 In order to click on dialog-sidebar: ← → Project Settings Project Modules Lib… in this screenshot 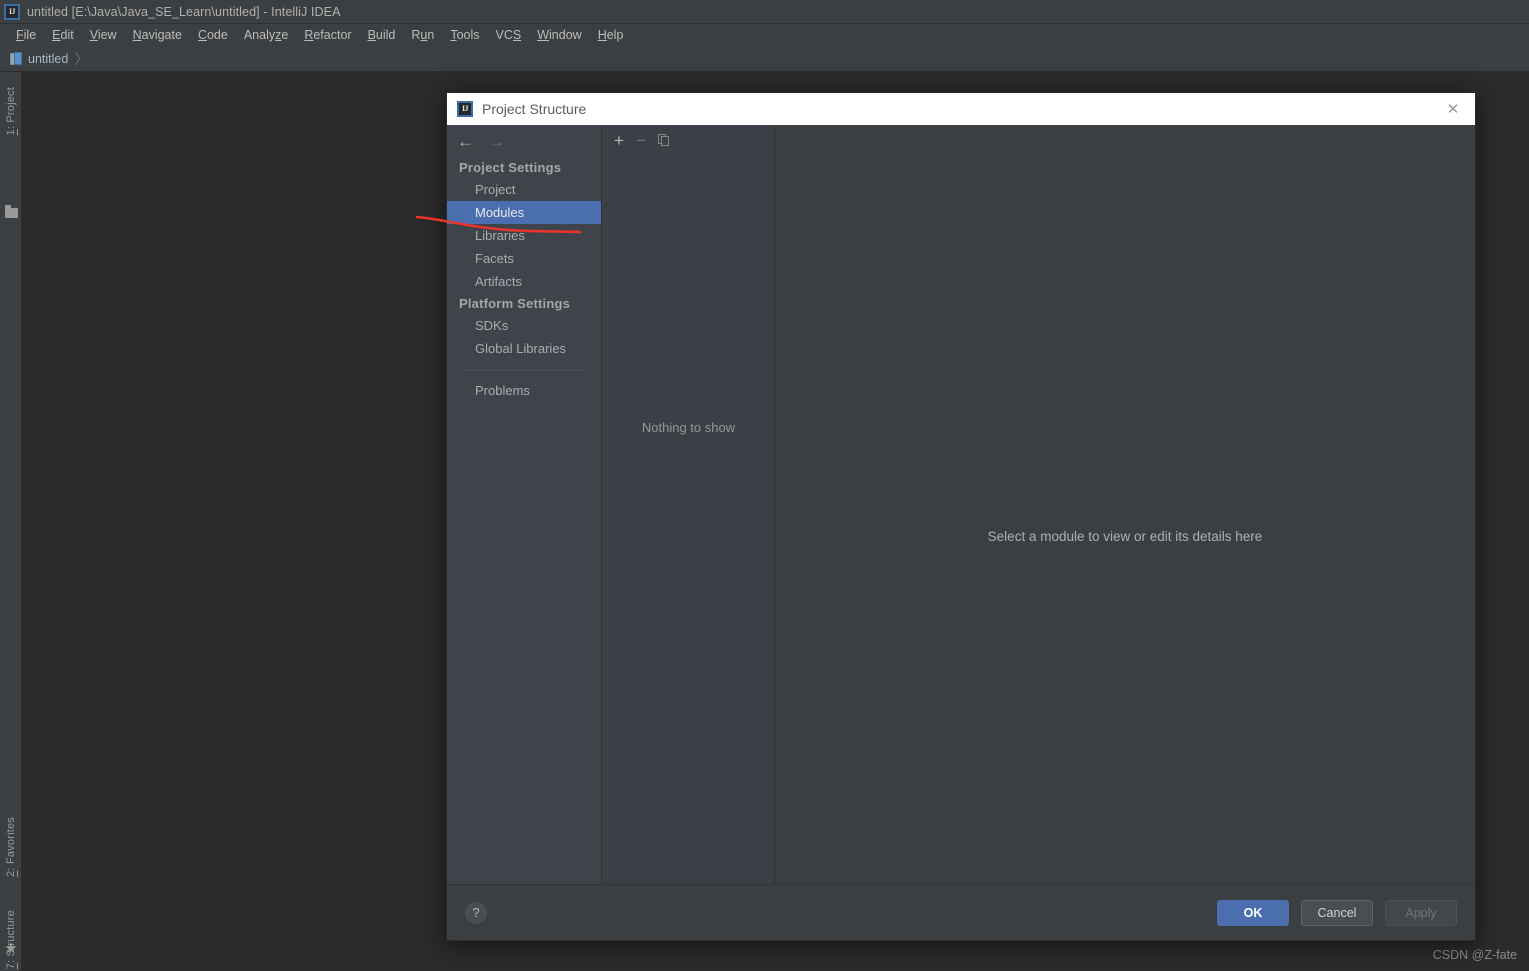, I will do `click(524, 505)`.